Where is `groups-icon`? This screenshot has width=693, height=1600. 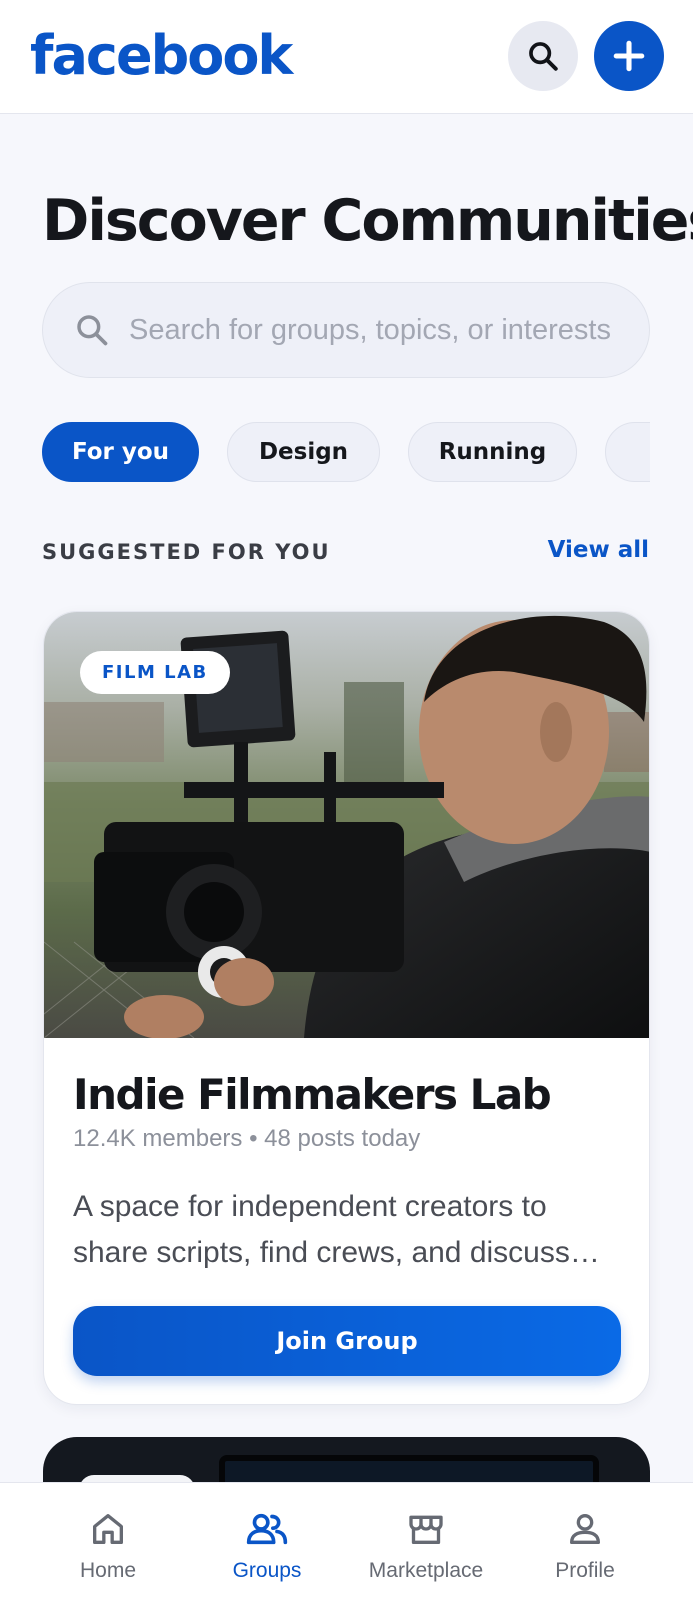 groups-icon is located at coordinates (267, 1529).